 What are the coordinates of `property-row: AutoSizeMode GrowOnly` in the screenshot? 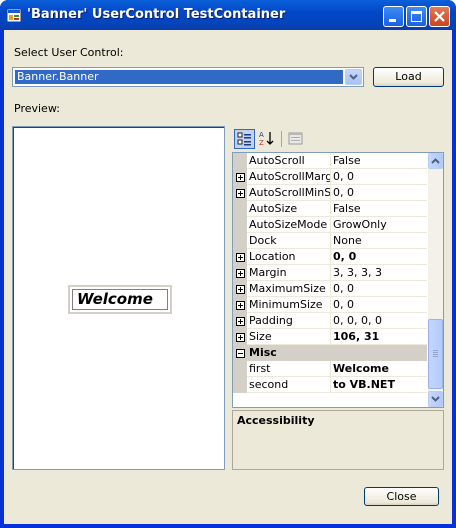 It's located at (330, 225).